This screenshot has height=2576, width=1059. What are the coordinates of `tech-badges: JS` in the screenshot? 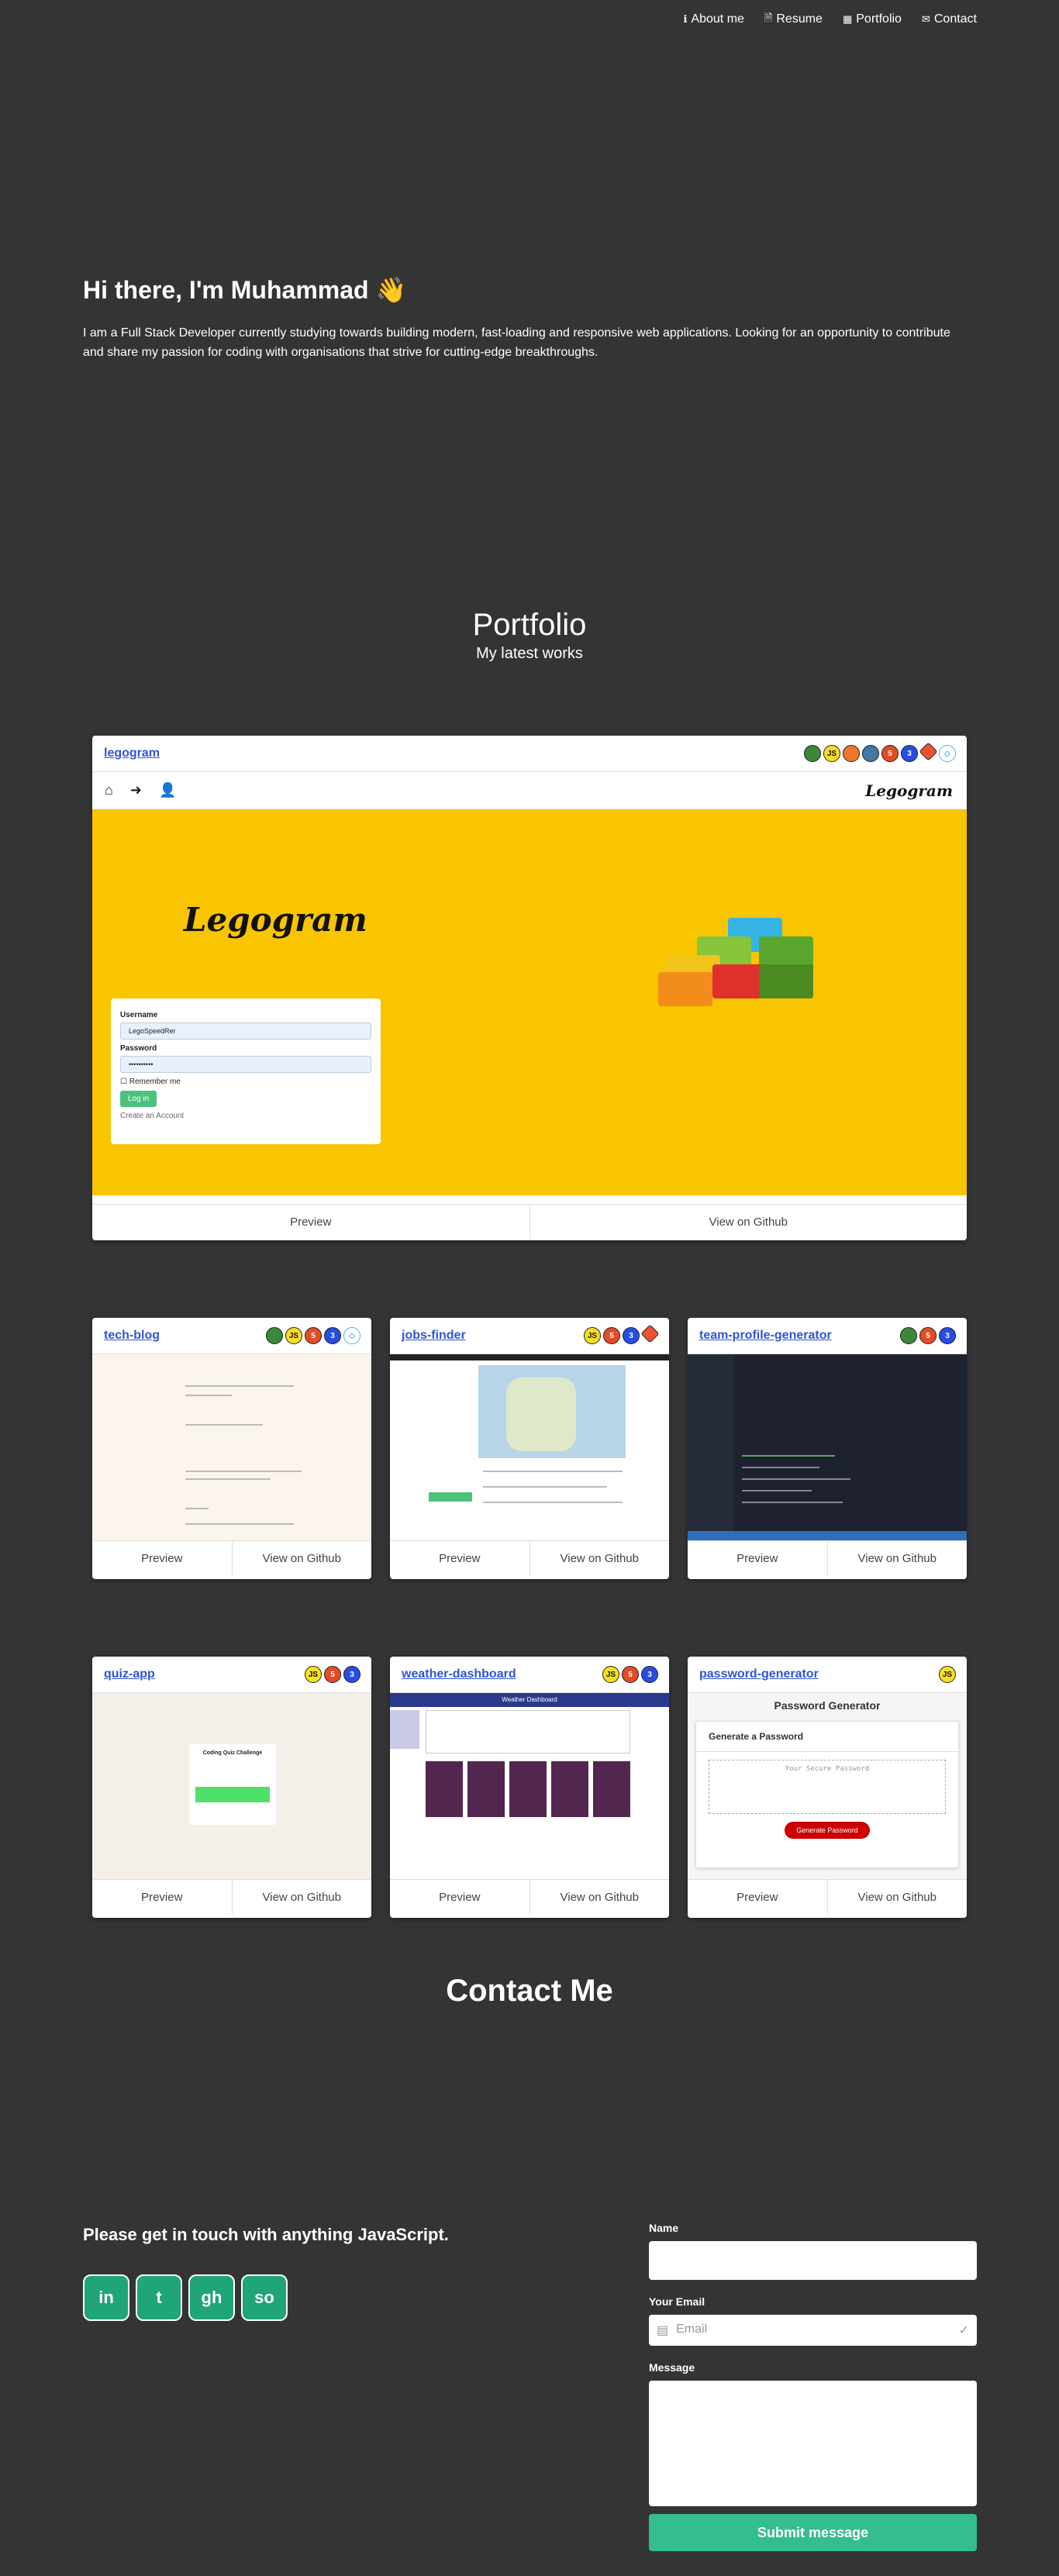 It's located at (947, 1674).